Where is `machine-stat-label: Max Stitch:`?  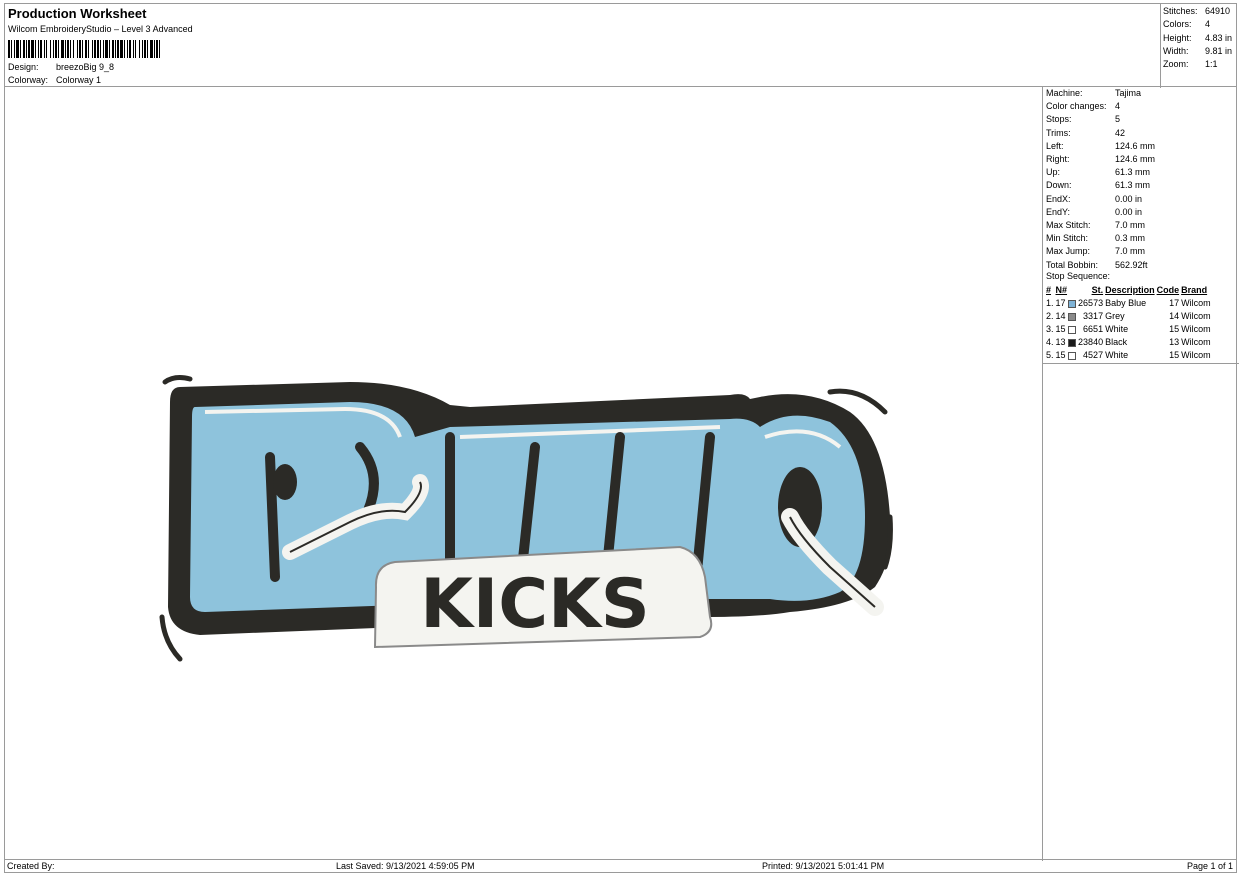
machine-stat-label: Max Stitch: is located at coordinates (1068, 225).